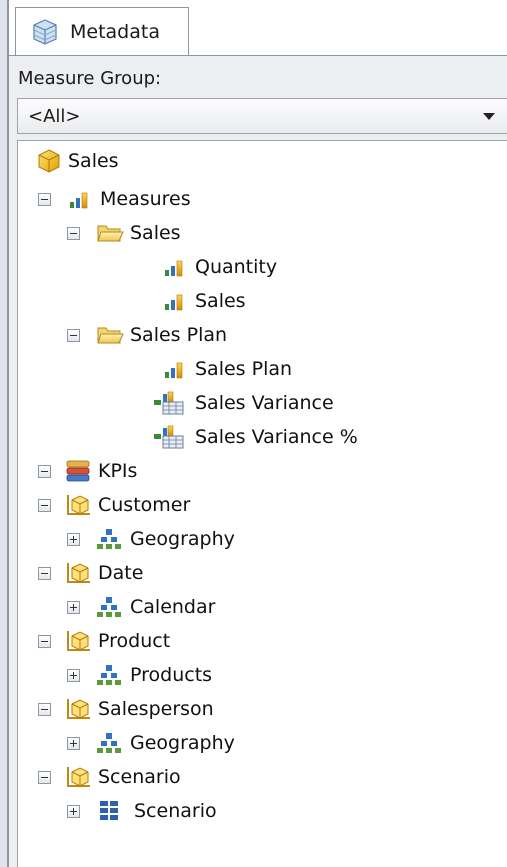  I want to click on tab-metadata: Metadata, so click(102, 31).